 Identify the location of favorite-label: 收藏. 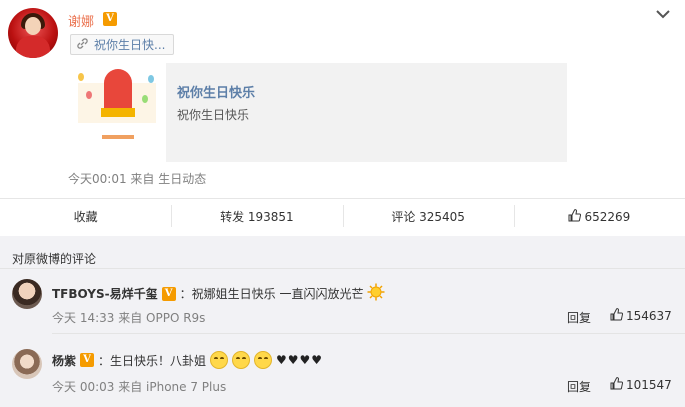
(85, 217).